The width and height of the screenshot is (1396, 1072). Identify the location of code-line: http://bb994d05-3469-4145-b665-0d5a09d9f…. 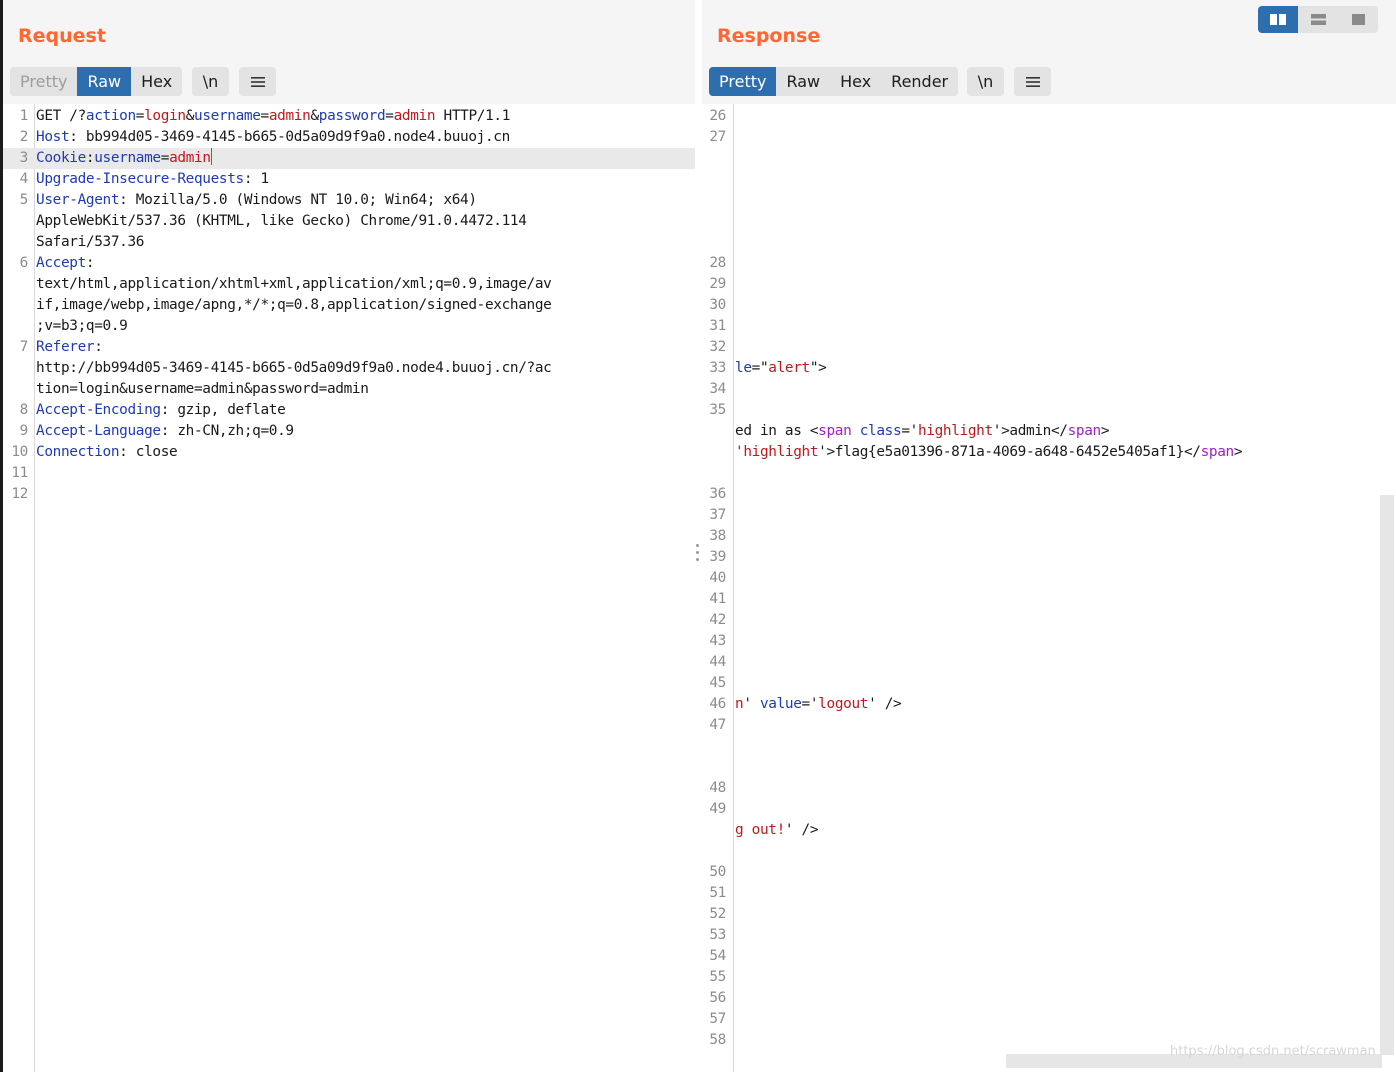
(349, 368).